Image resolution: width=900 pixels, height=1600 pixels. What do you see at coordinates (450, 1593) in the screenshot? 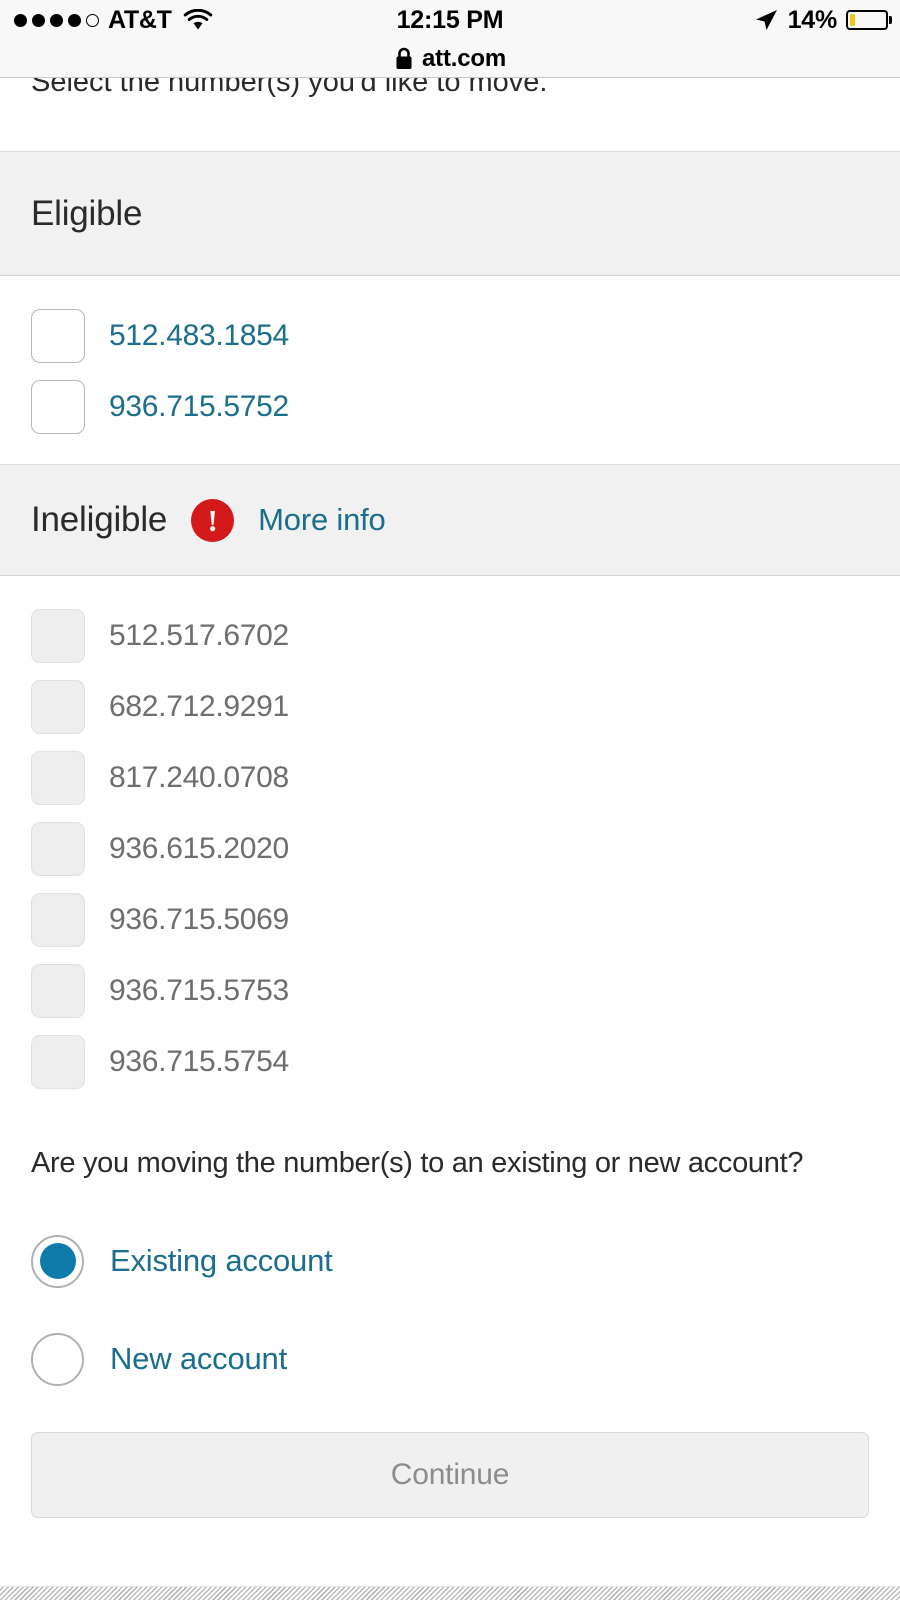
I see `bottom-hatch-strip` at bounding box center [450, 1593].